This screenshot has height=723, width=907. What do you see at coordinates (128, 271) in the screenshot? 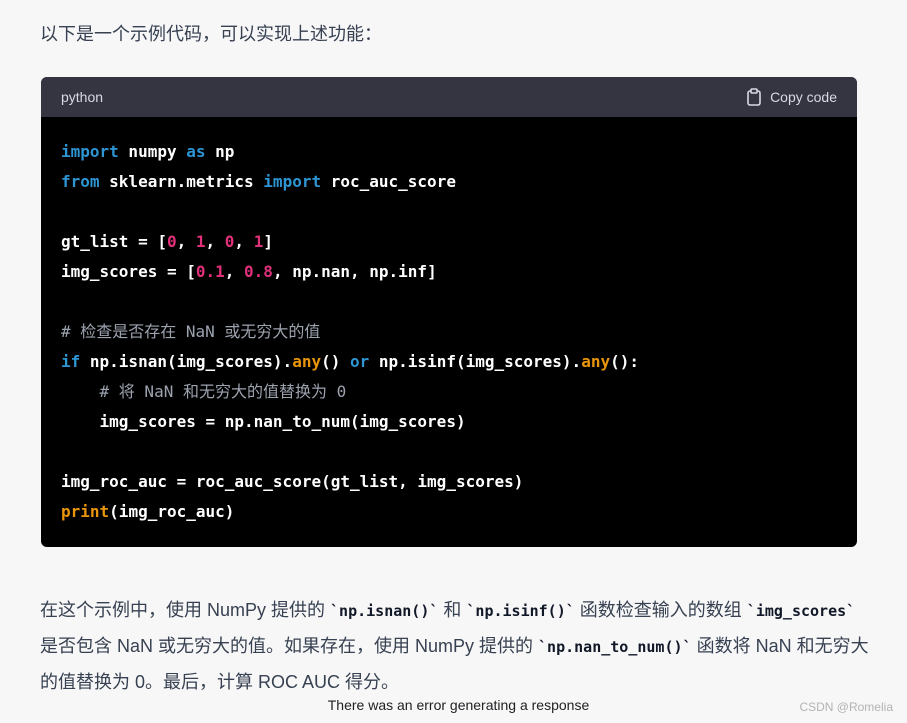
I see `code-token: img_scores = [` at bounding box center [128, 271].